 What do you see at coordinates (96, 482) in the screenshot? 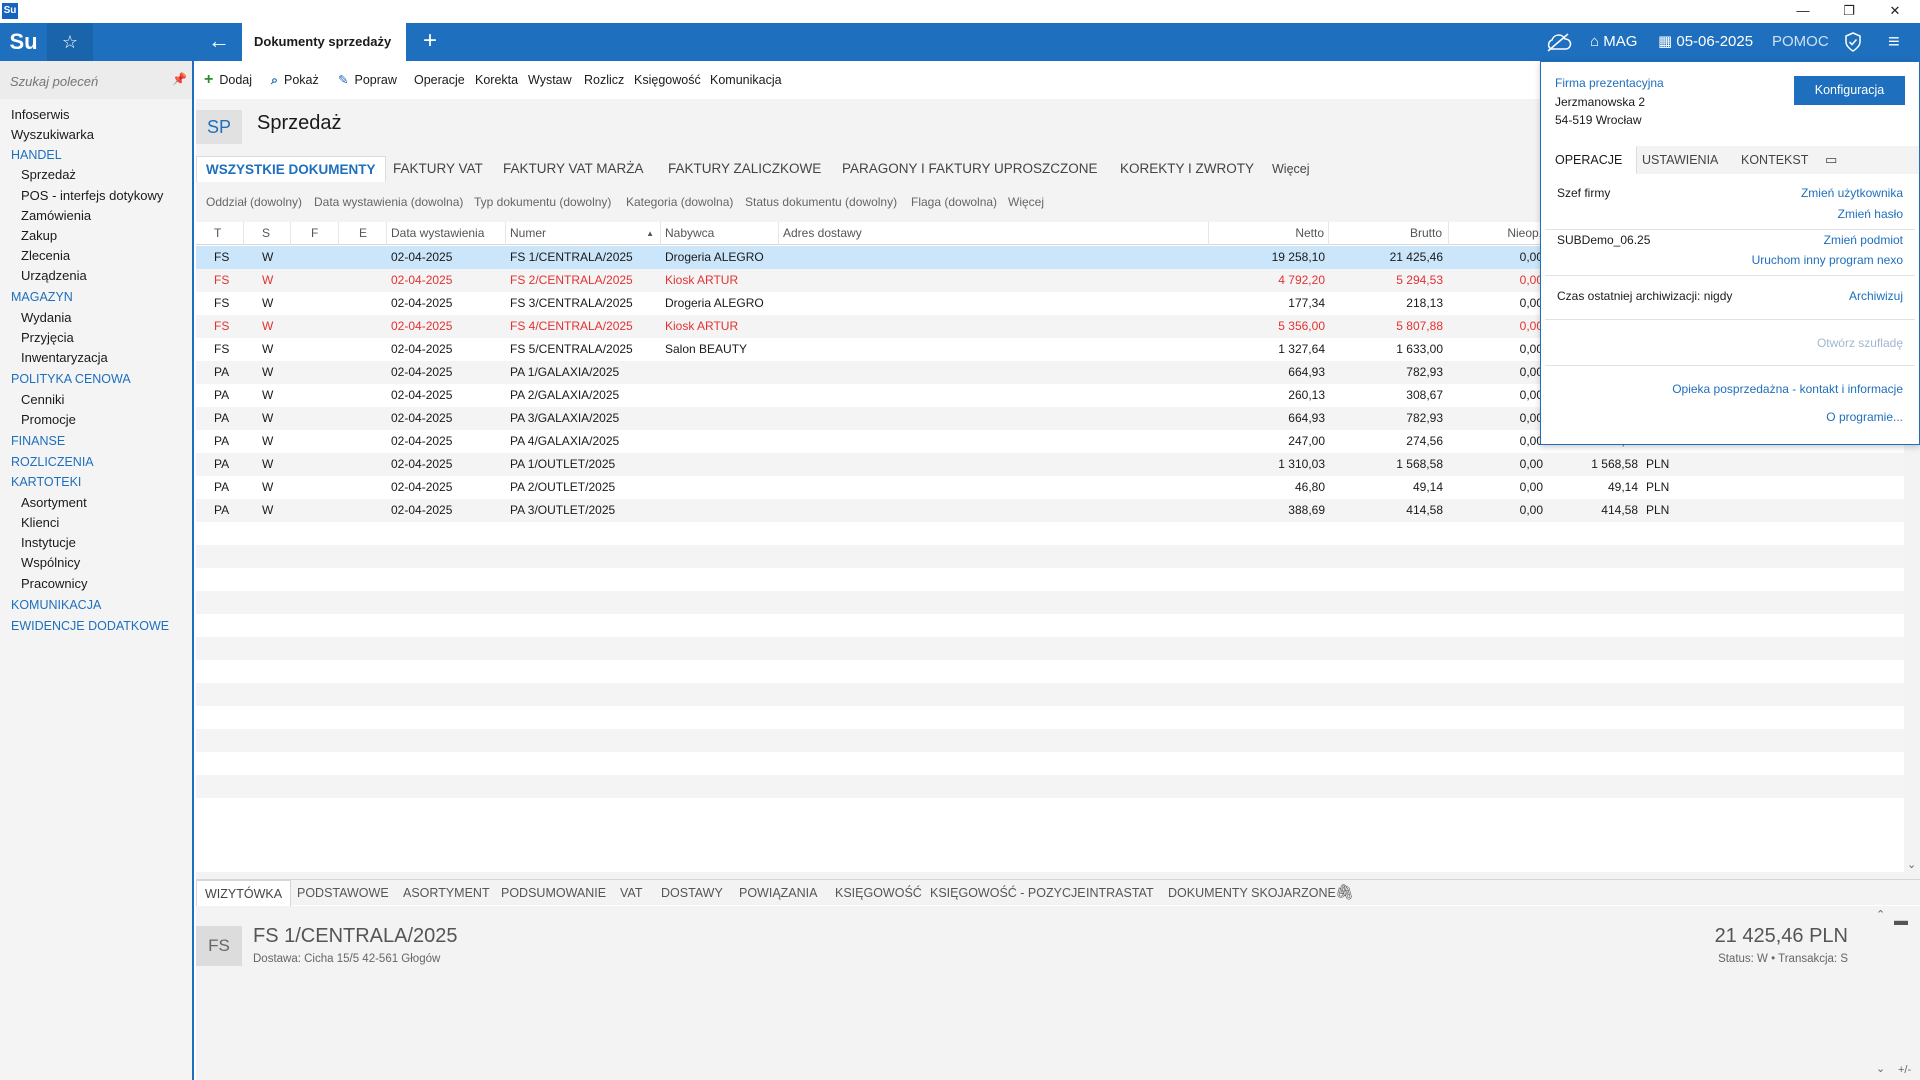
I see `sidebar-section: KARTOTEKI` at bounding box center [96, 482].